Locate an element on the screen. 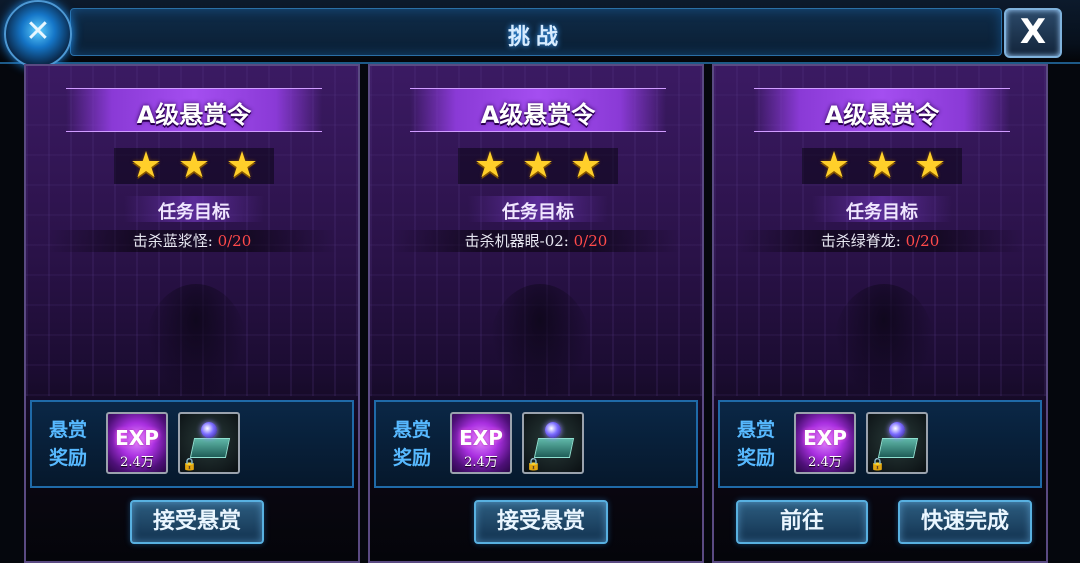  go-button: 前往 is located at coordinates (802, 522).